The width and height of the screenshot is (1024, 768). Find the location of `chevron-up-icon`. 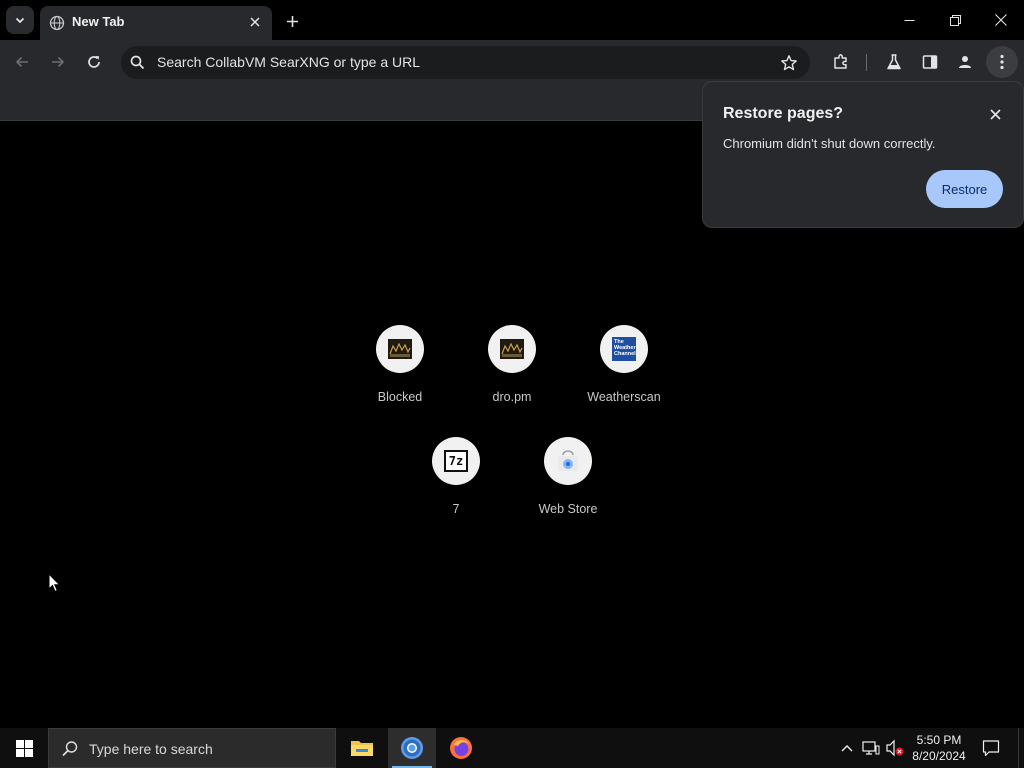

chevron-up-icon is located at coordinates (847, 748).